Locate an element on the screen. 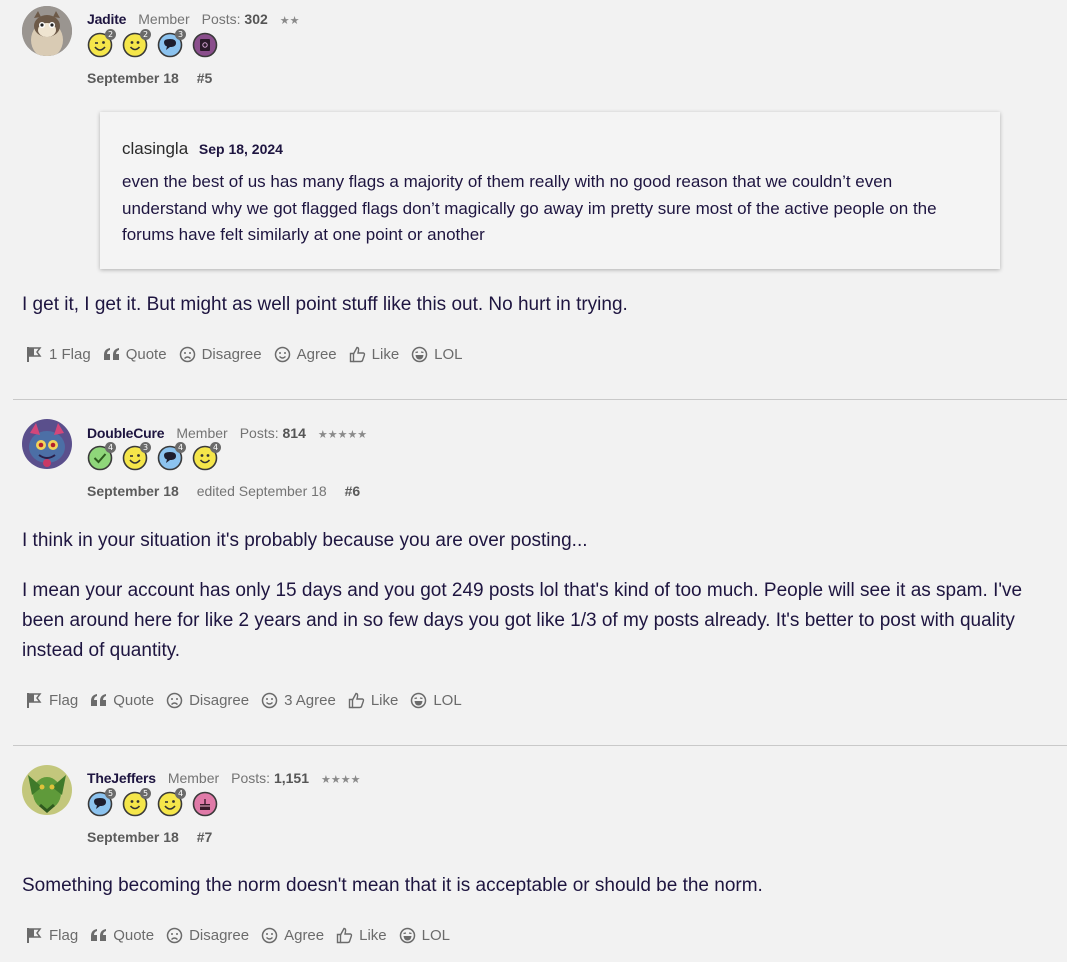  action-label: Agree is located at coordinates (304, 935).